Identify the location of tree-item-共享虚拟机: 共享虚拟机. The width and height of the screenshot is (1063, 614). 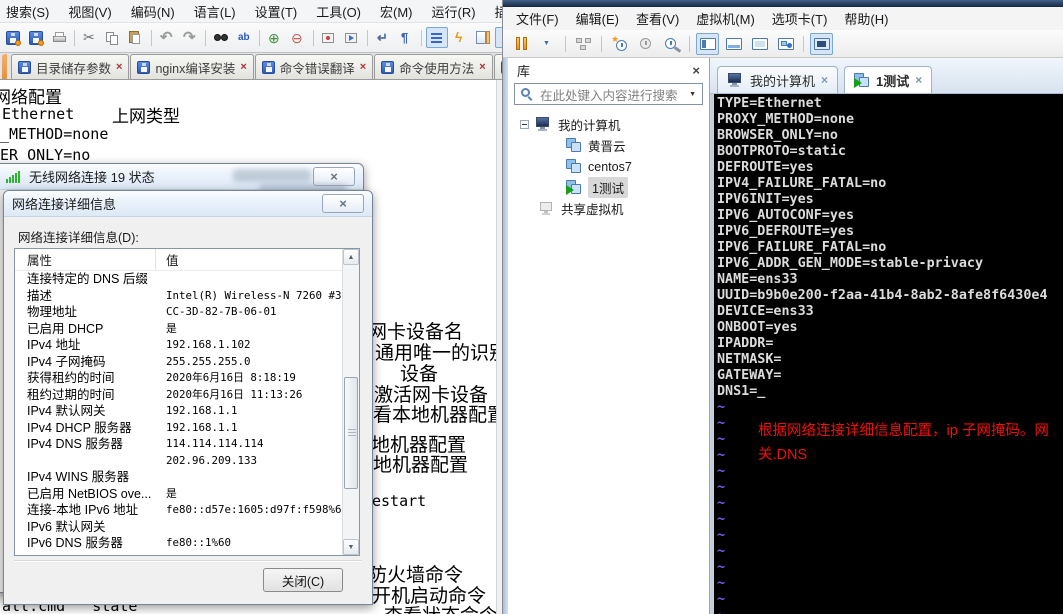
(608, 208).